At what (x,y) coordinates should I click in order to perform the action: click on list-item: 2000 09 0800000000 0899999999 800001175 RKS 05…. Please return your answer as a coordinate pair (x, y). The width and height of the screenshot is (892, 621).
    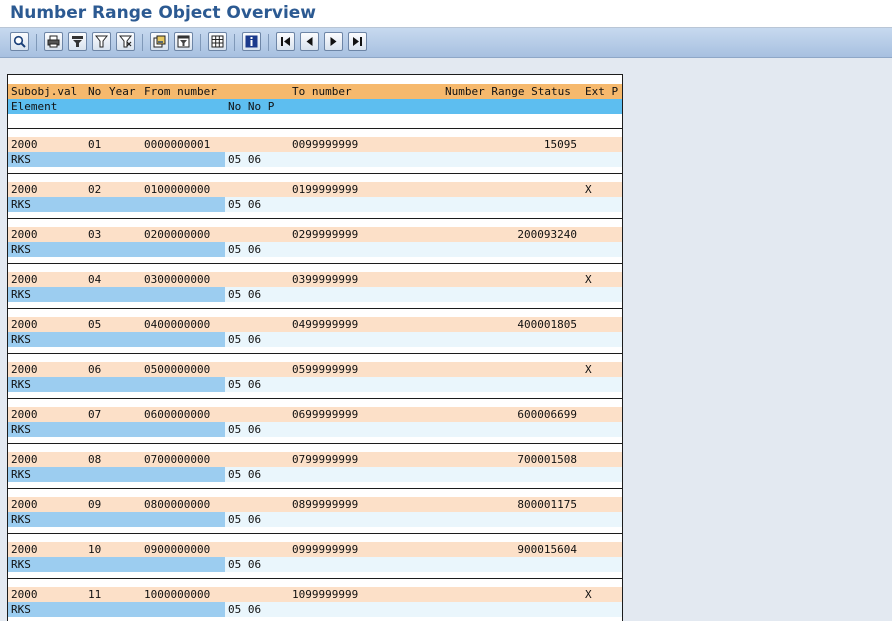
    Looking at the image, I should click on (315, 510).